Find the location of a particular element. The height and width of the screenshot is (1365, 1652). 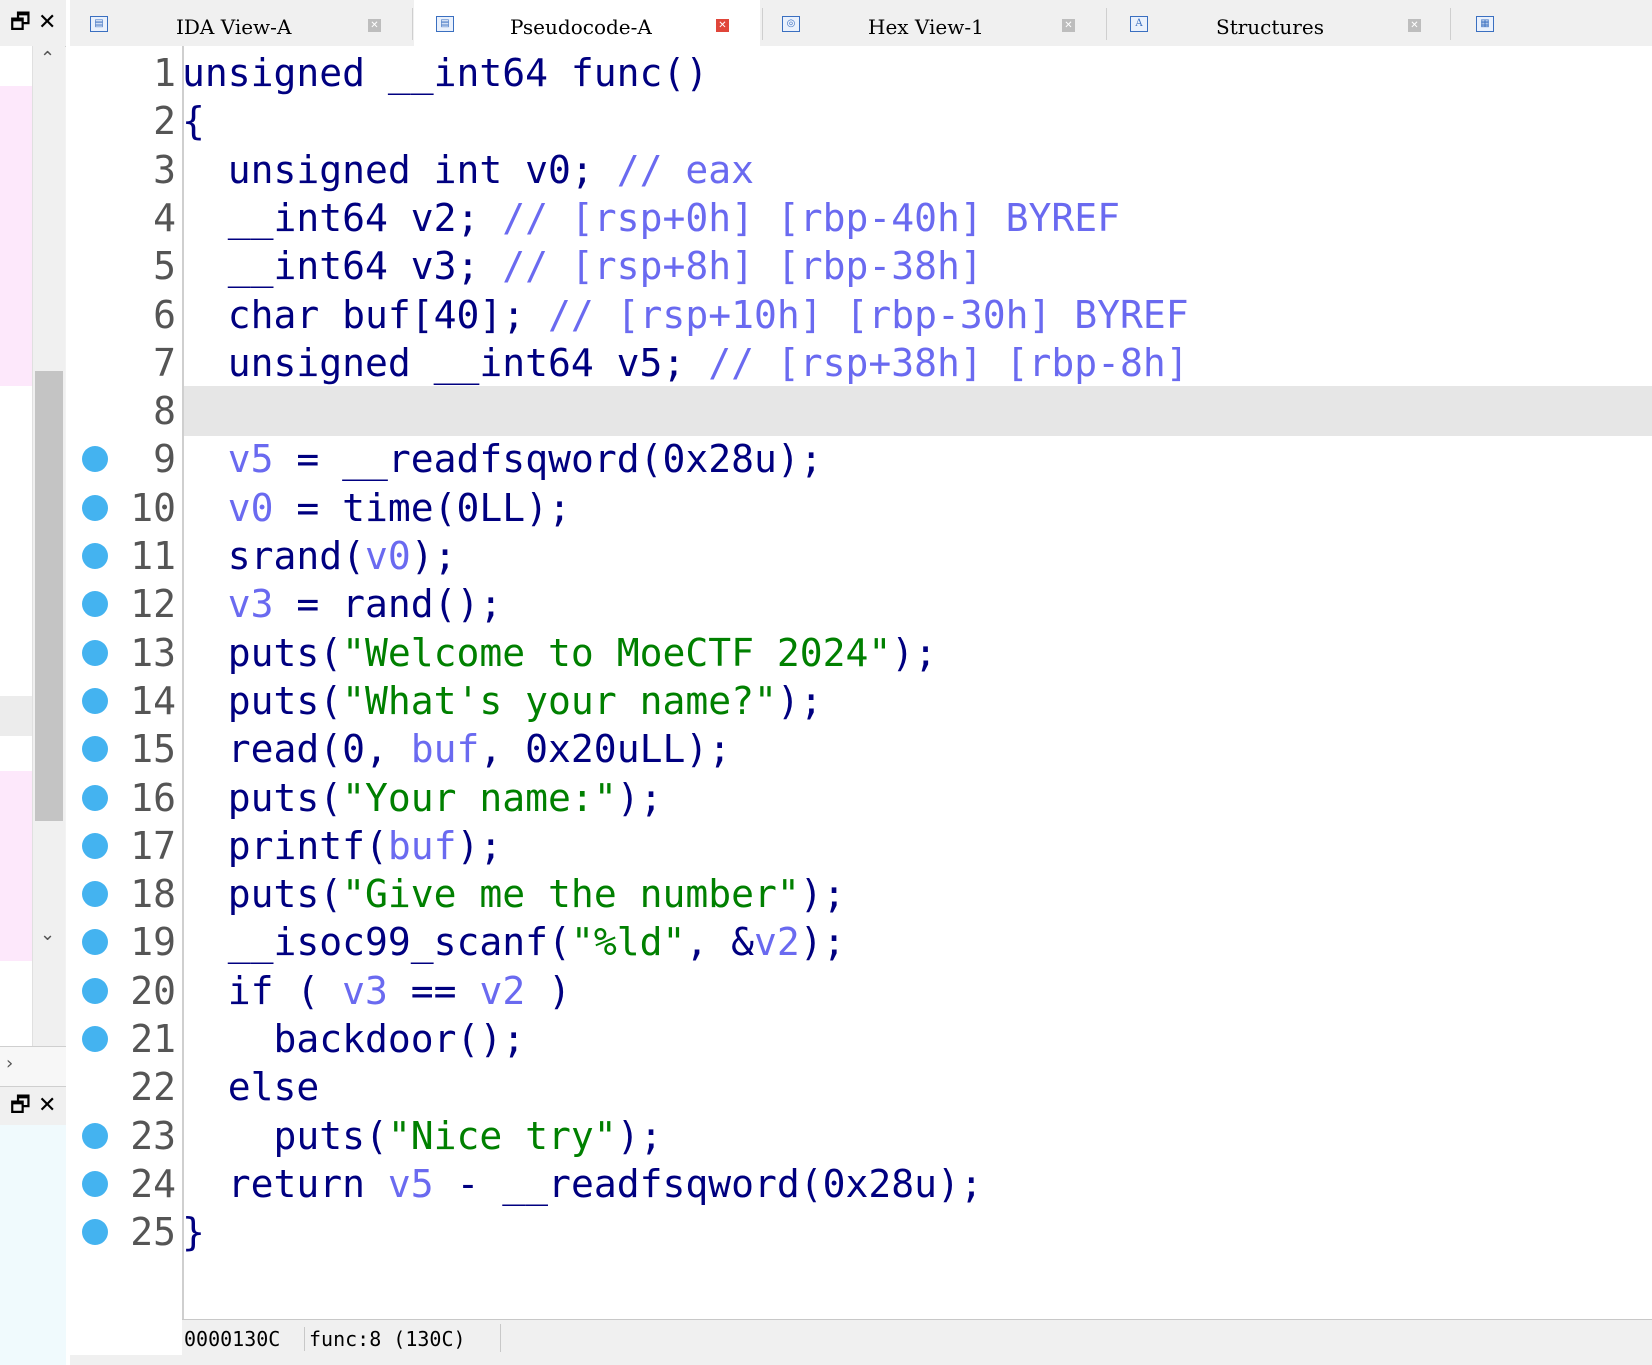

code-token: else is located at coordinates (251, 1087).